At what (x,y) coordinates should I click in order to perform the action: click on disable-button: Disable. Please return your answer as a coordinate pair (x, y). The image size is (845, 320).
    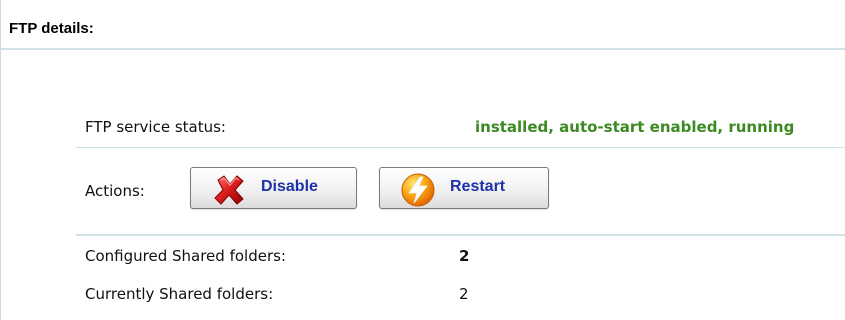
    Looking at the image, I should click on (273, 188).